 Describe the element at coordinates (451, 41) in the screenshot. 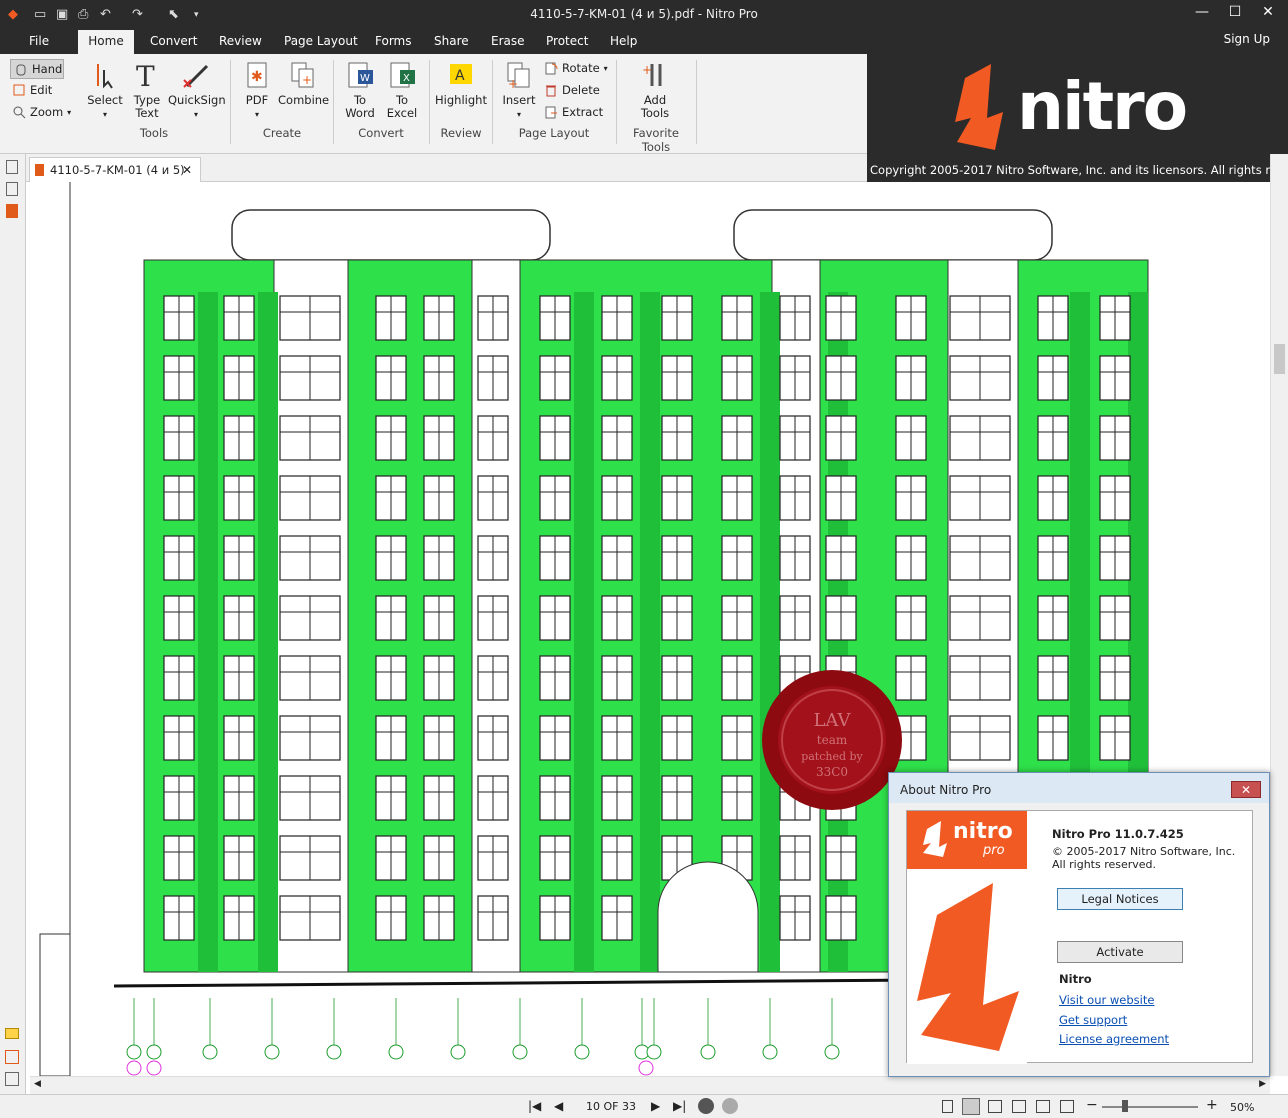

I see `tab-share: Share` at that location.